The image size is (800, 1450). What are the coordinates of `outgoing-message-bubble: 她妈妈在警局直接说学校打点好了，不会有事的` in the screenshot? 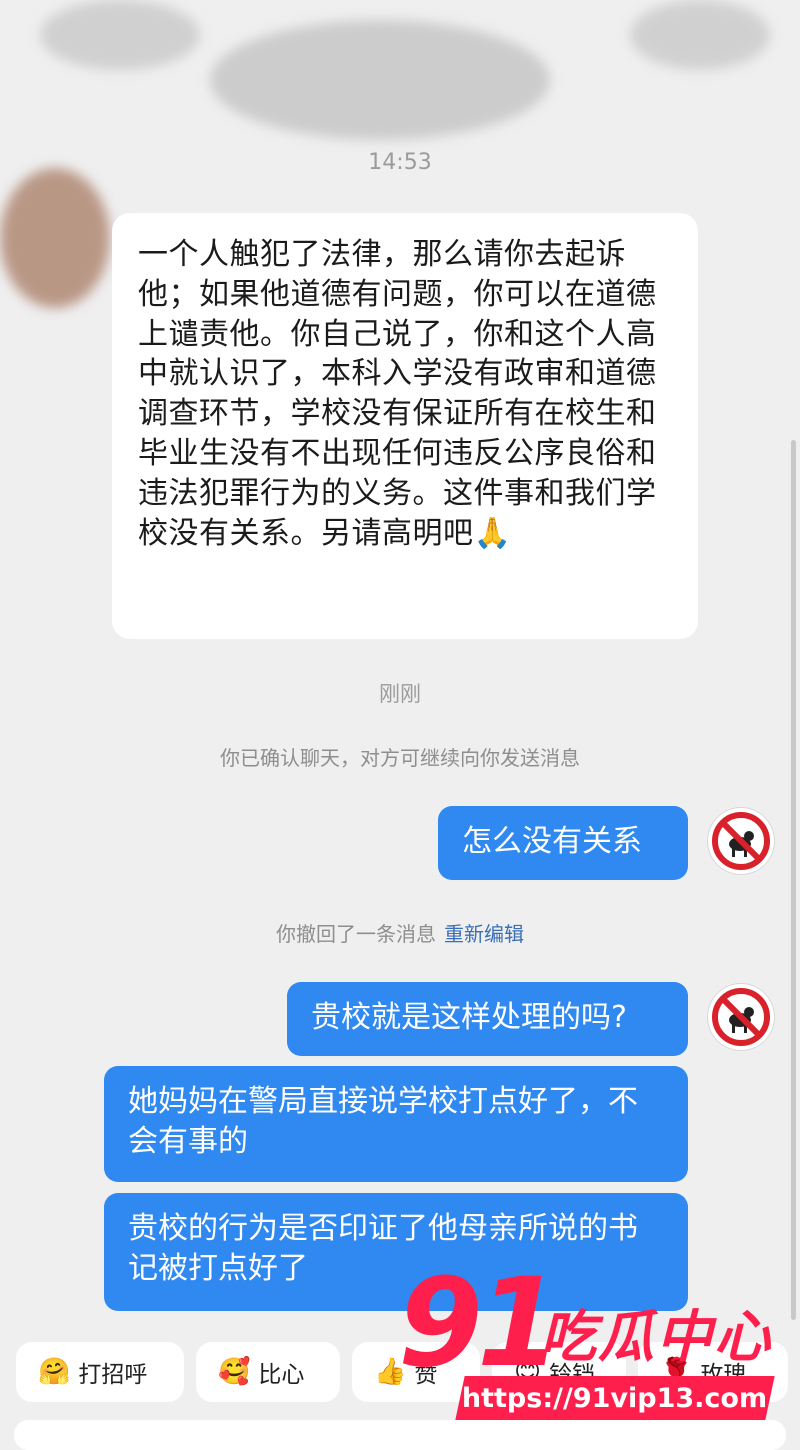 It's located at (396, 1124).